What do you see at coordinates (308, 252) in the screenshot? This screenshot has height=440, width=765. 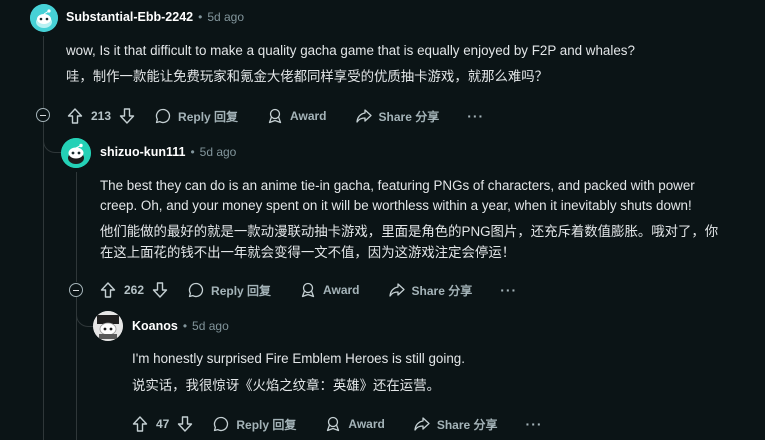 I see `comment-body-zh-line2: 在这上面花的钱不出一年就会变得一文不值，因为这游戏注定会停运！` at bounding box center [308, 252].